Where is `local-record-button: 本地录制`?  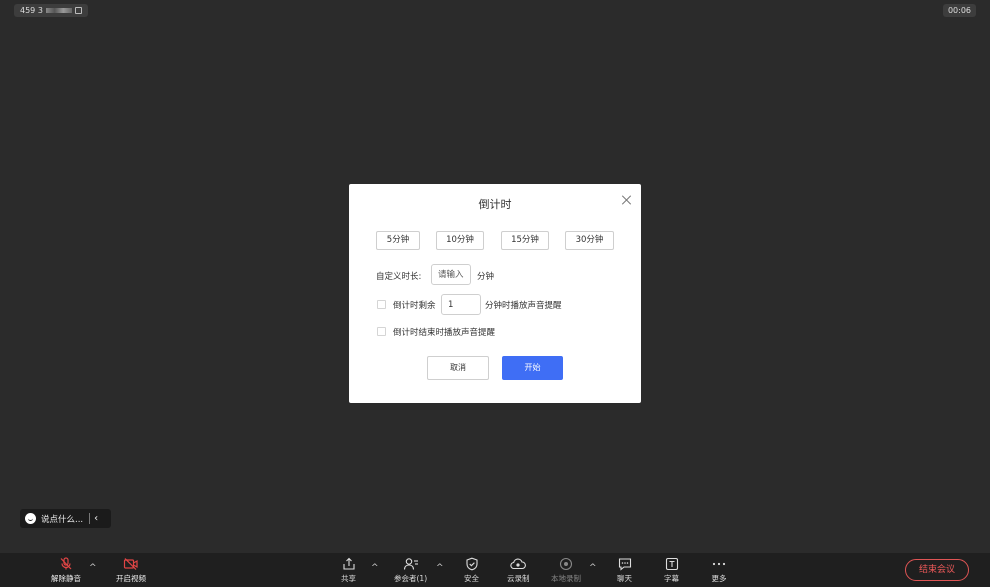 local-record-button: 本地录制 is located at coordinates (566, 570).